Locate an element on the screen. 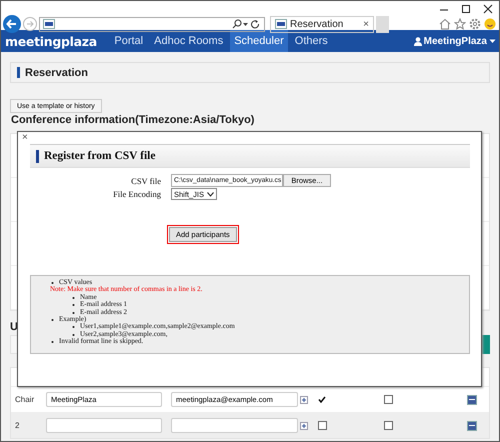 The image size is (500, 442). logo: meetingplaza is located at coordinates (51, 41).